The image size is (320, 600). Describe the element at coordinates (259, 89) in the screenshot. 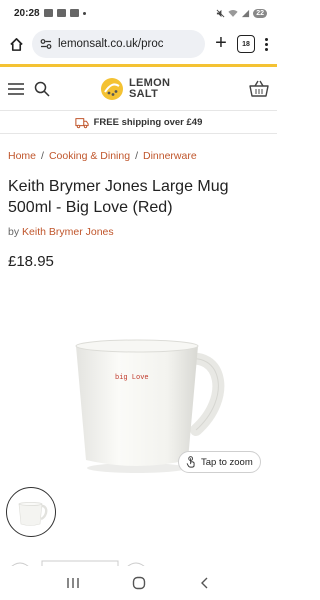

I see `basket-icon` at that location.